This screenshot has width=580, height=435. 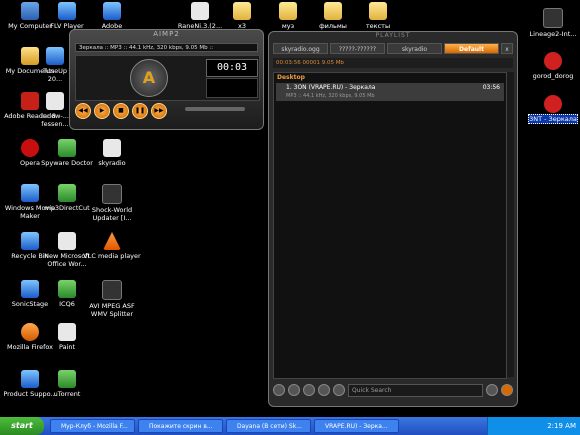 What do you see at coordinates (30, 101) in the screenshot?
I see `adobe-reader-icon` at bounding box center [30, 101].